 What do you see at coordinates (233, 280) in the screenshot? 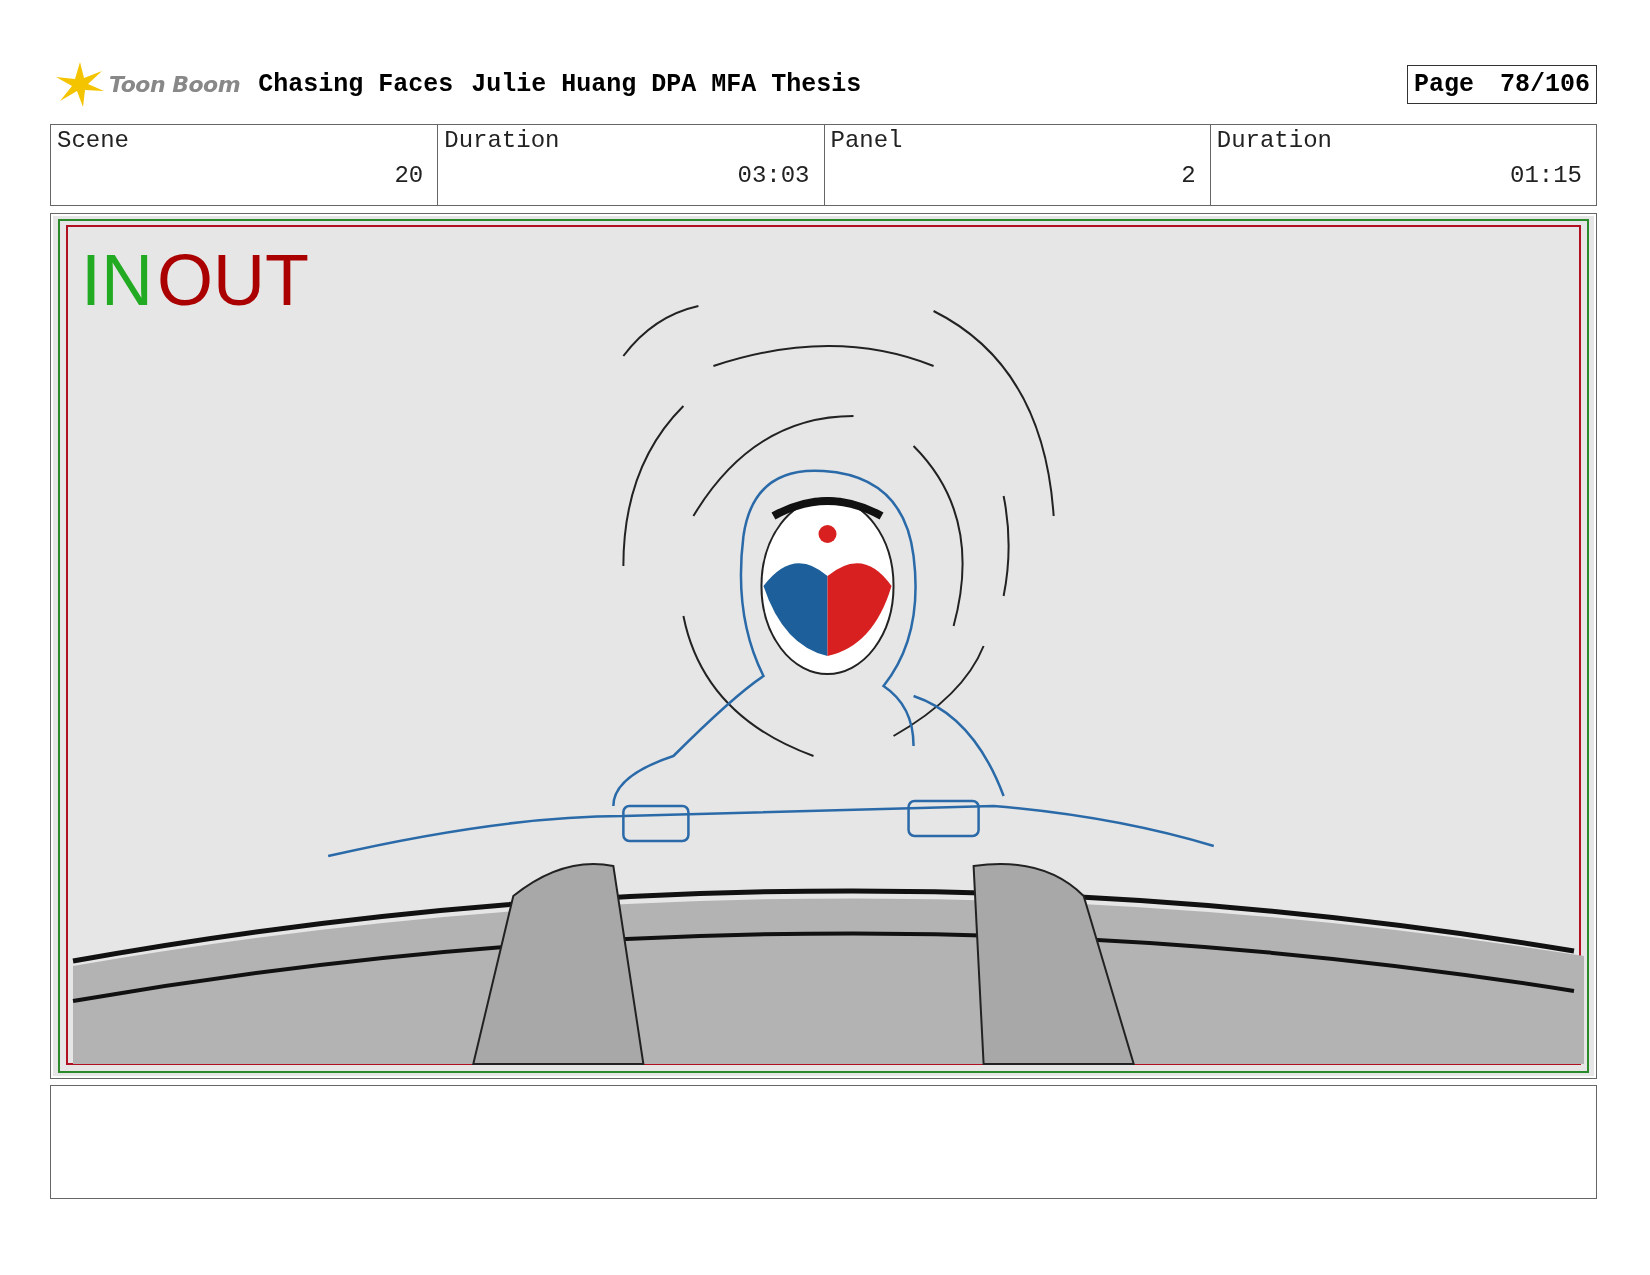
I see `out-marker: OUT` at bounding box center [233, 280].